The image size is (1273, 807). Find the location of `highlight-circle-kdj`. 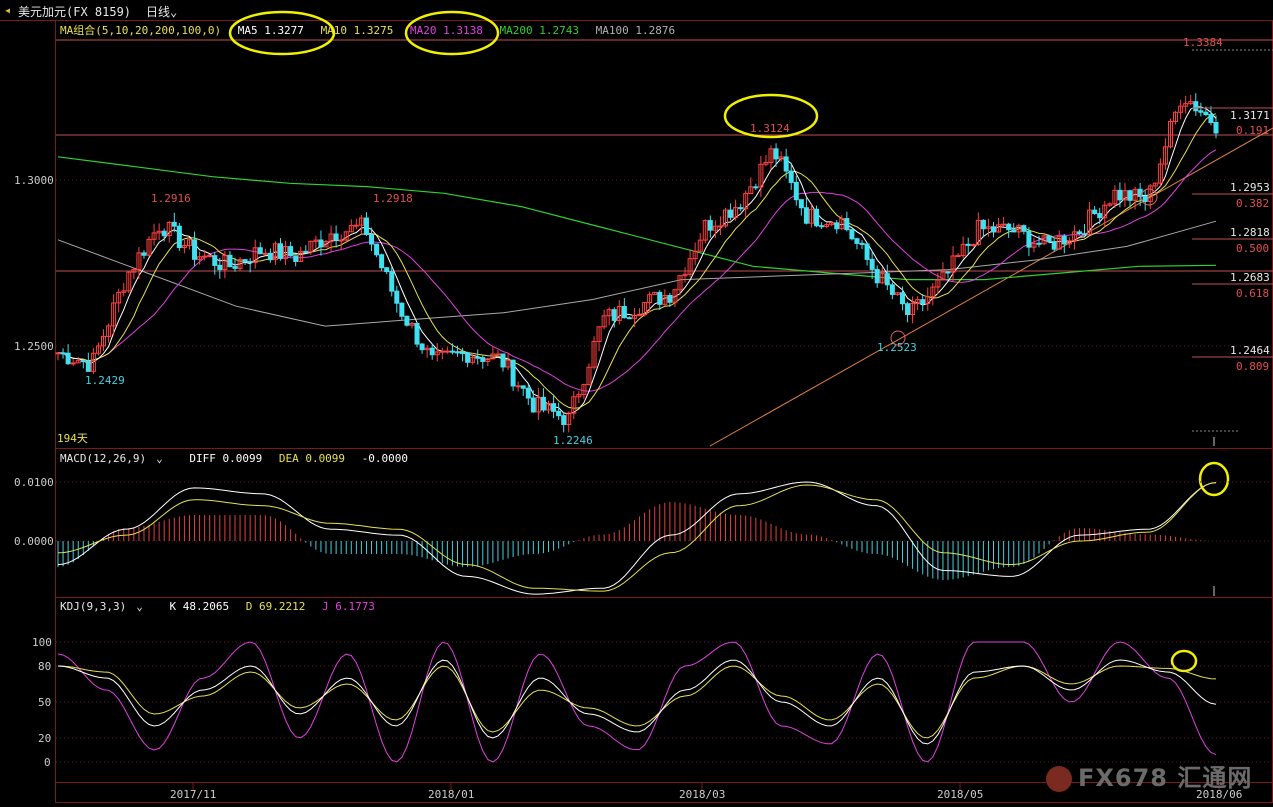

highlight-circle-kdj is located at coordinates (1184, 661).